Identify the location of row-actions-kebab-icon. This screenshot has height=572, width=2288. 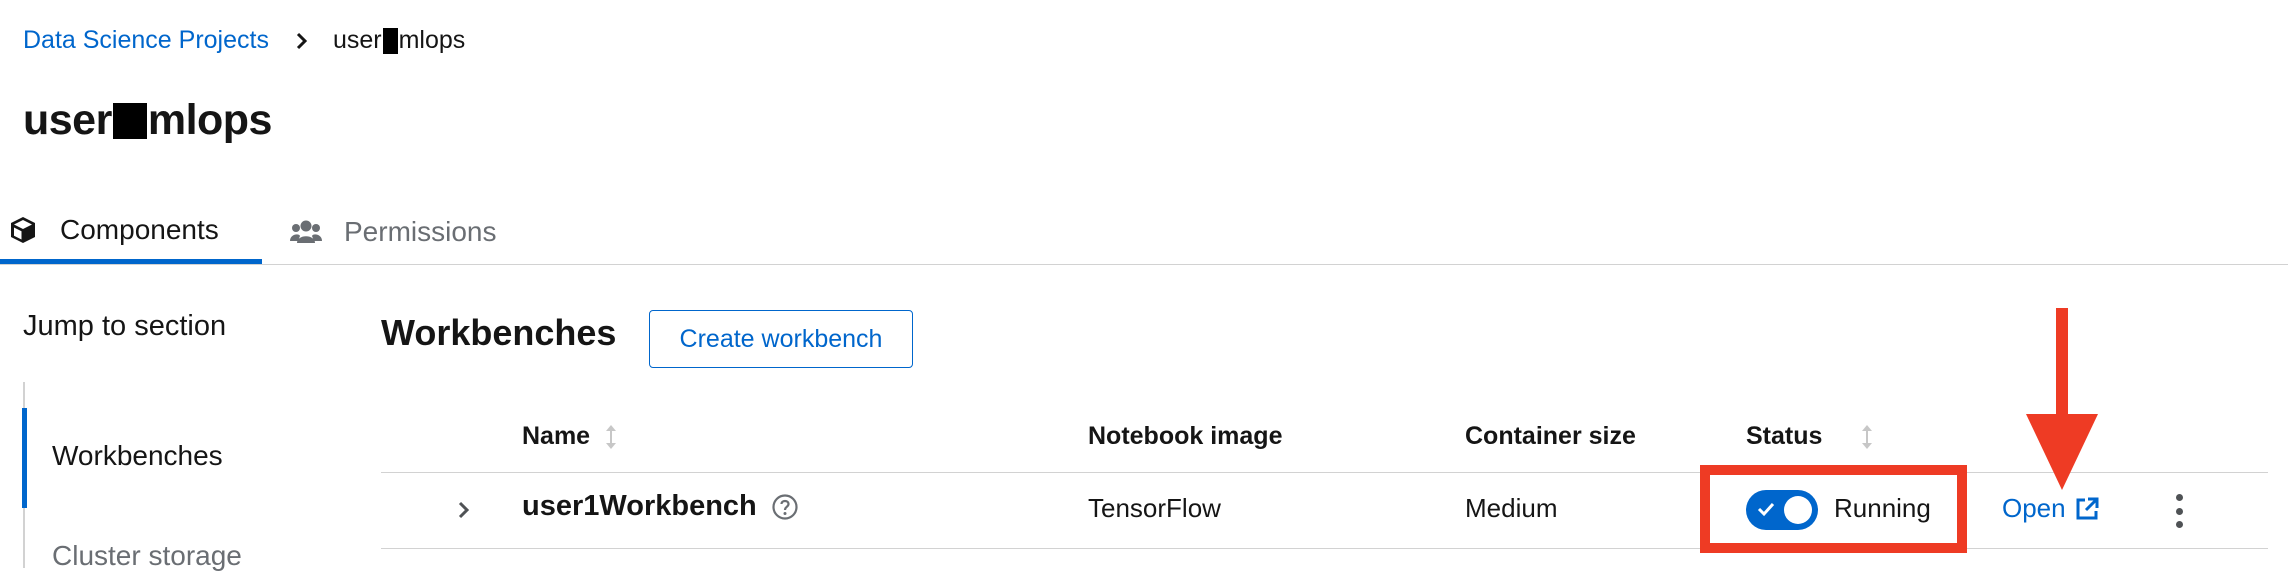
(2179, 511).